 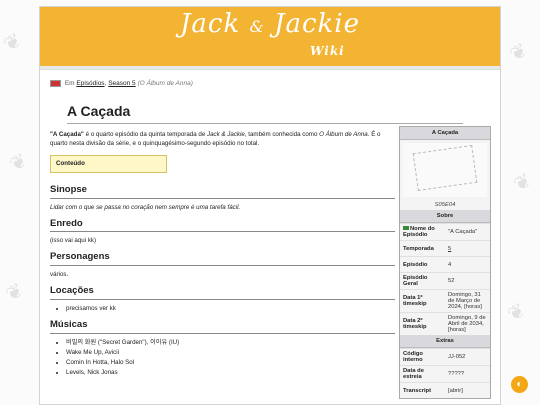 I want to click on episode-image, so click(x=445, y=170).